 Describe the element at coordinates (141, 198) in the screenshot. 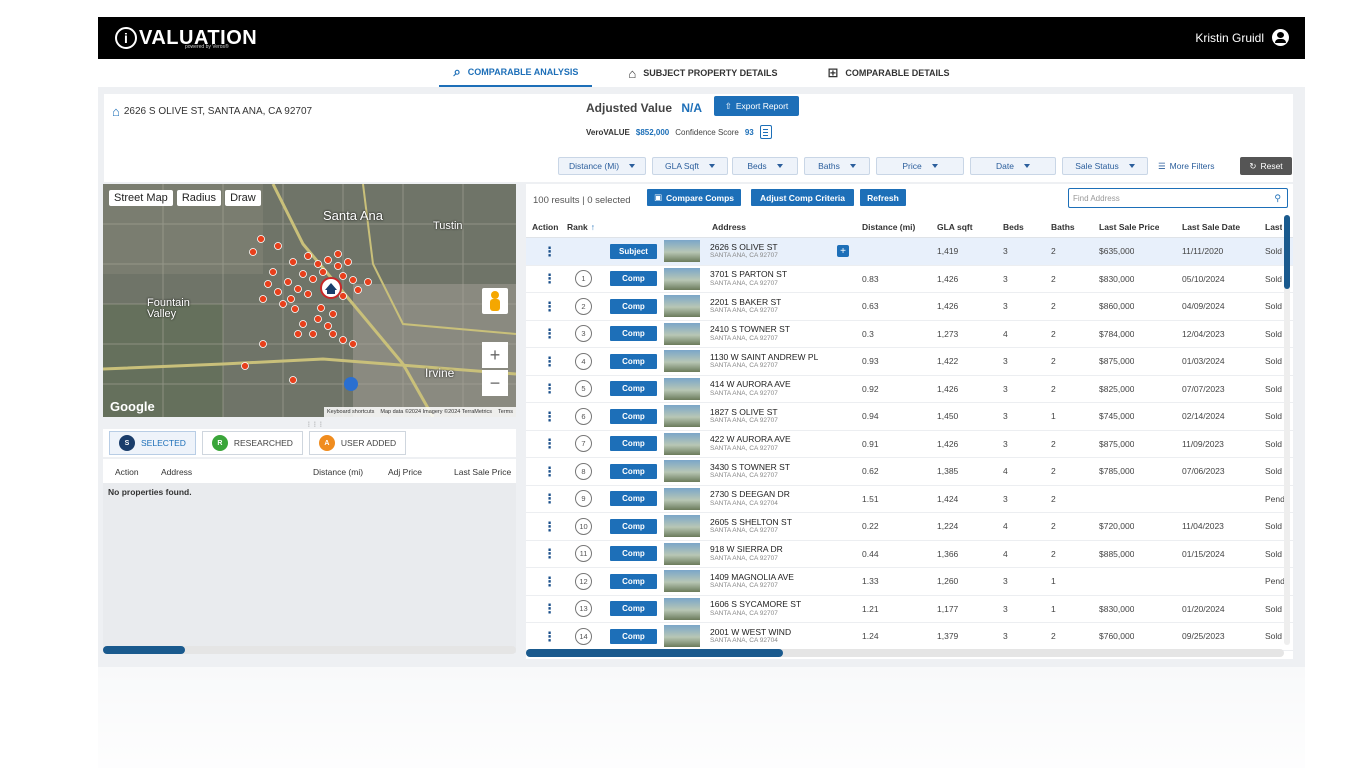

I see `street-map-button: Street Map` at that location.